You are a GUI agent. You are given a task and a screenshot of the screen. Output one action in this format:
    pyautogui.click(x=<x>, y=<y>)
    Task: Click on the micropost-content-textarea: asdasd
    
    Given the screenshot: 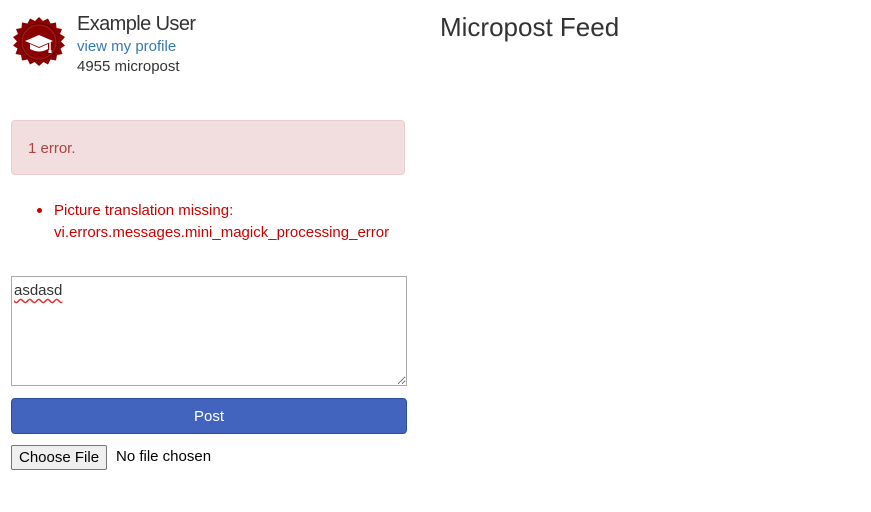 What is the action you would take?
    pyautogui.click(x=209, y=331)
    